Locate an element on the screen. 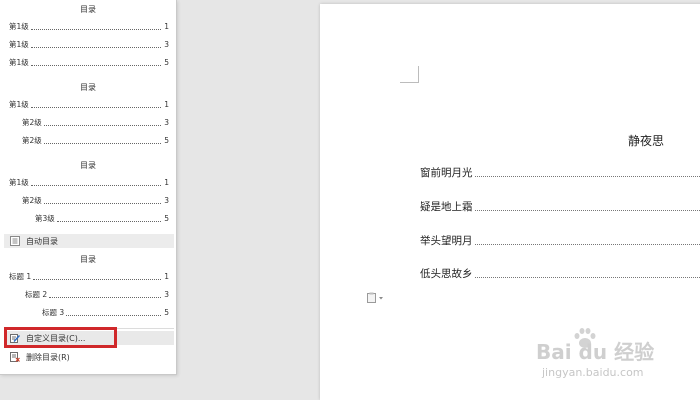 Image resolution: width=700 pixels, height=400 pixels. toc-list-icon is located at coordinates (15, 241).